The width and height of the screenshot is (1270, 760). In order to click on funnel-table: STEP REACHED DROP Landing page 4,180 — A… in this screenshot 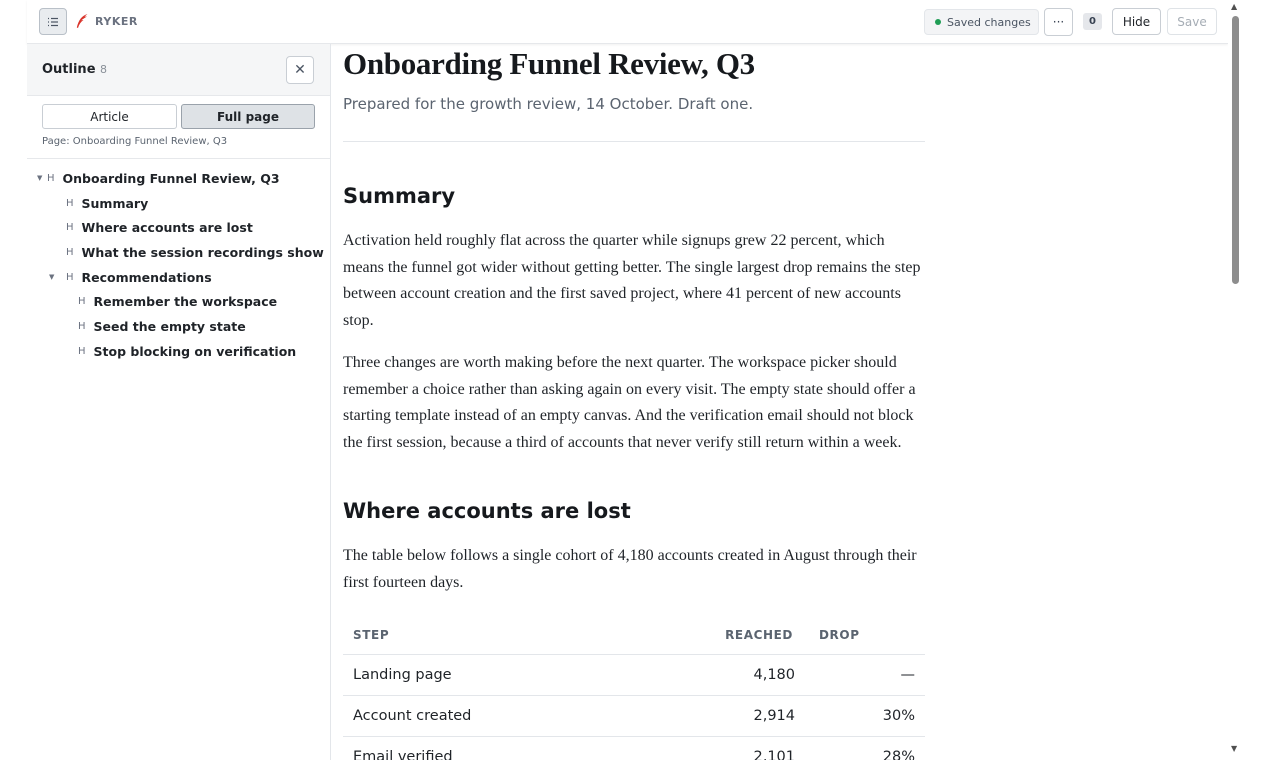, I will do `click(634, 688)`.